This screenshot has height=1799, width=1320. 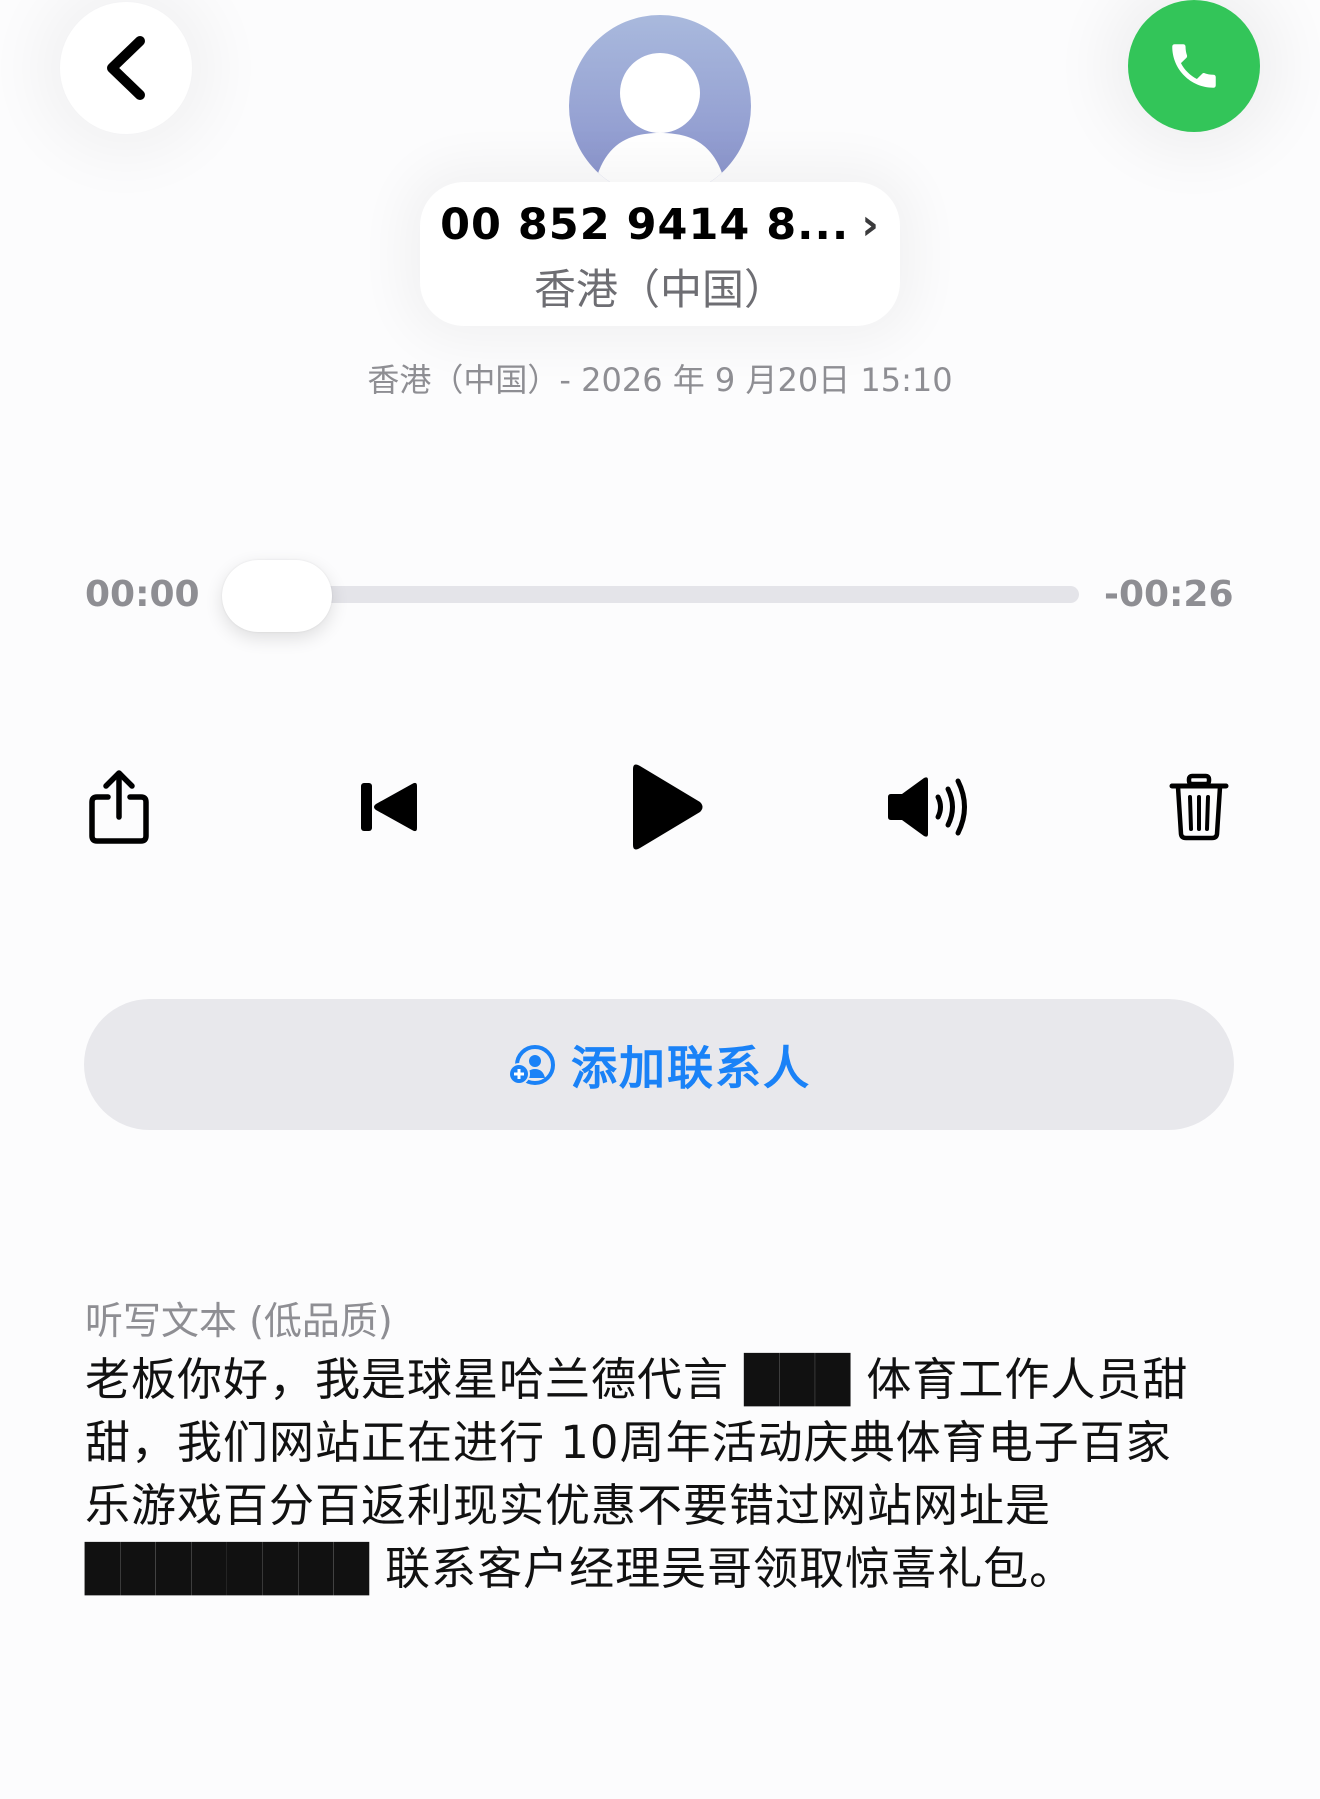 I want to click on scrubber-thumb, so click(x=277, y=596).